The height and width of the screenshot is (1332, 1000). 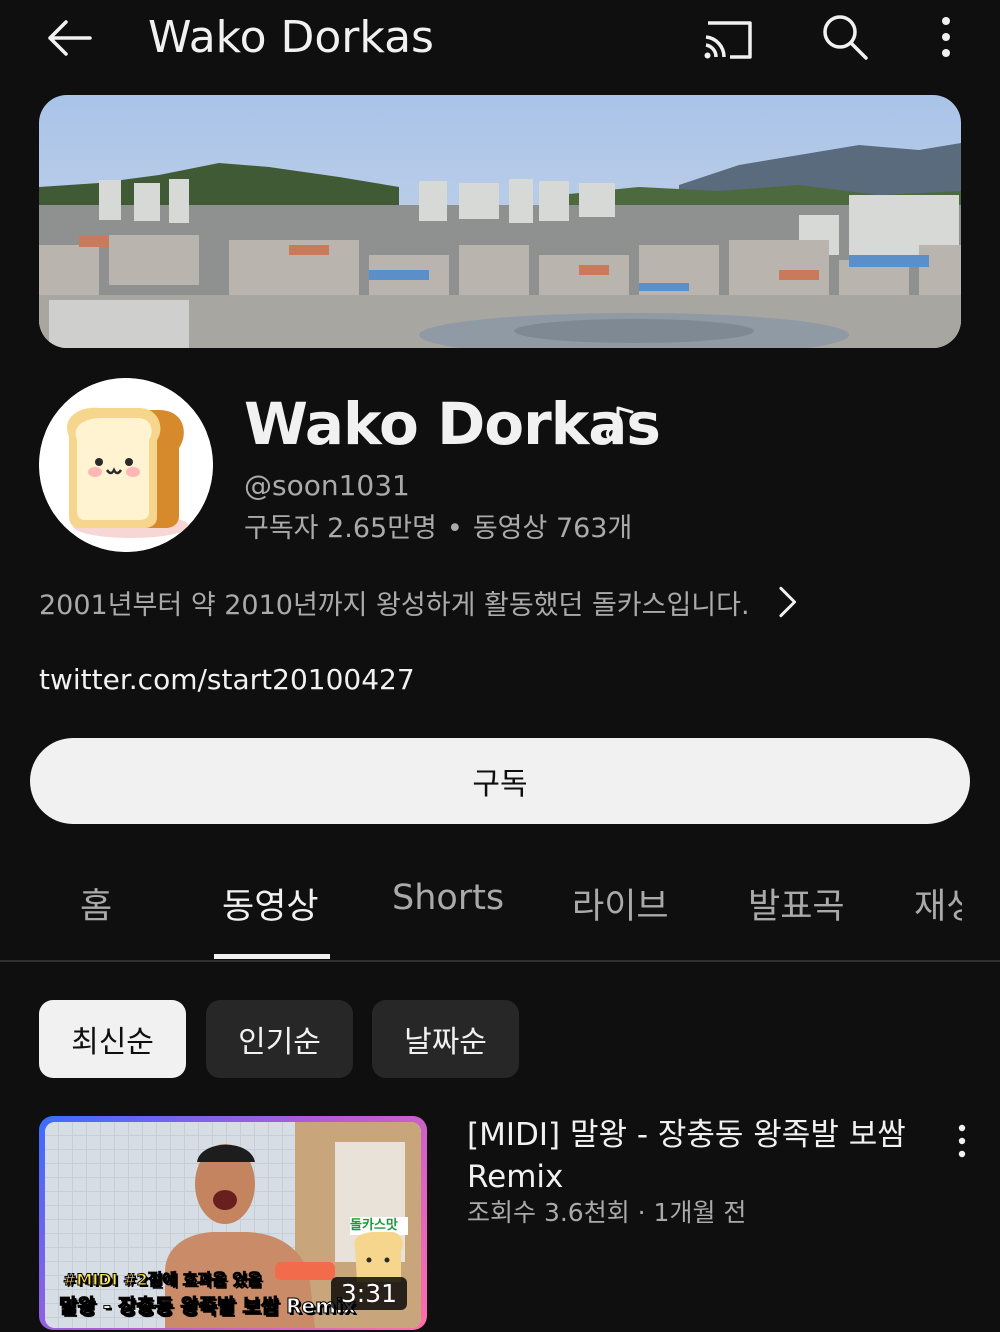 I want to click on video-count: 동영상 763개, so click(x=552, y=528).